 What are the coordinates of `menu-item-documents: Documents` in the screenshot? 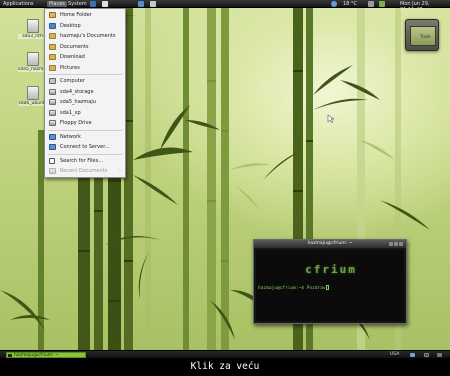 It's located at (85, 47).